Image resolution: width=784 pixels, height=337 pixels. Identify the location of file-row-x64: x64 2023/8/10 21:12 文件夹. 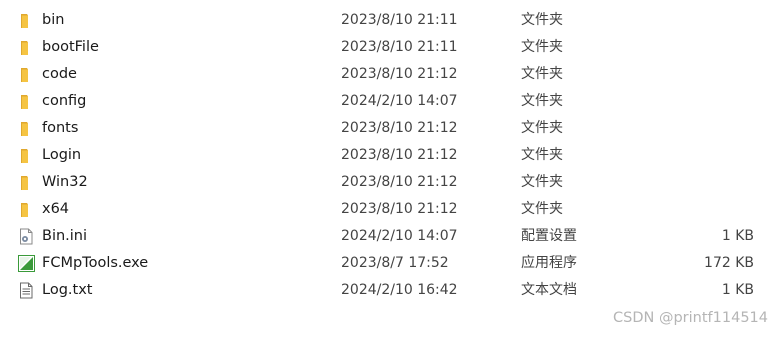
(392, 209).